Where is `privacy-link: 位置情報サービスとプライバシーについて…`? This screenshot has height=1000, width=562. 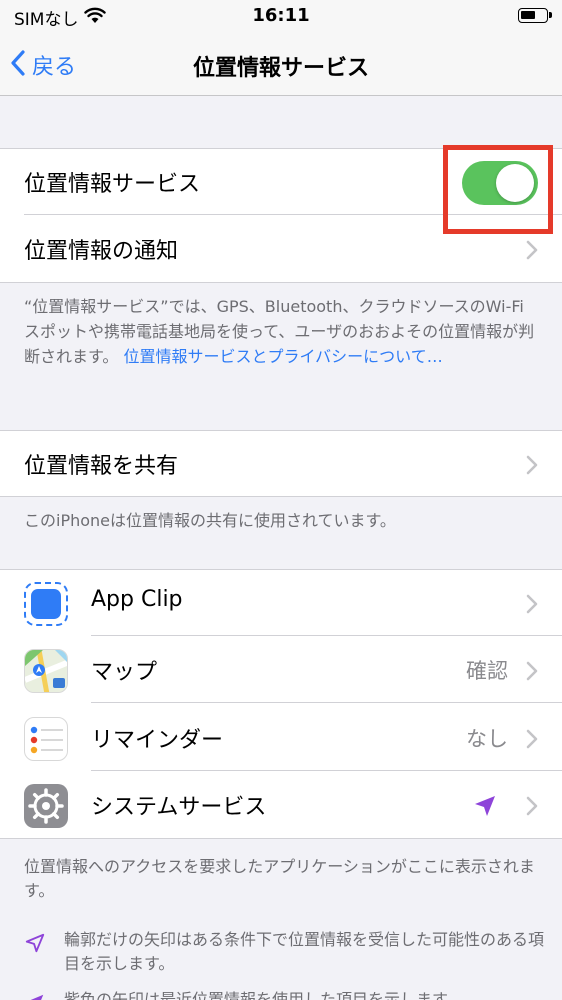
privacy-link: 位置情報サービスとプライバシーについて… is located at coordinates (283, 356).